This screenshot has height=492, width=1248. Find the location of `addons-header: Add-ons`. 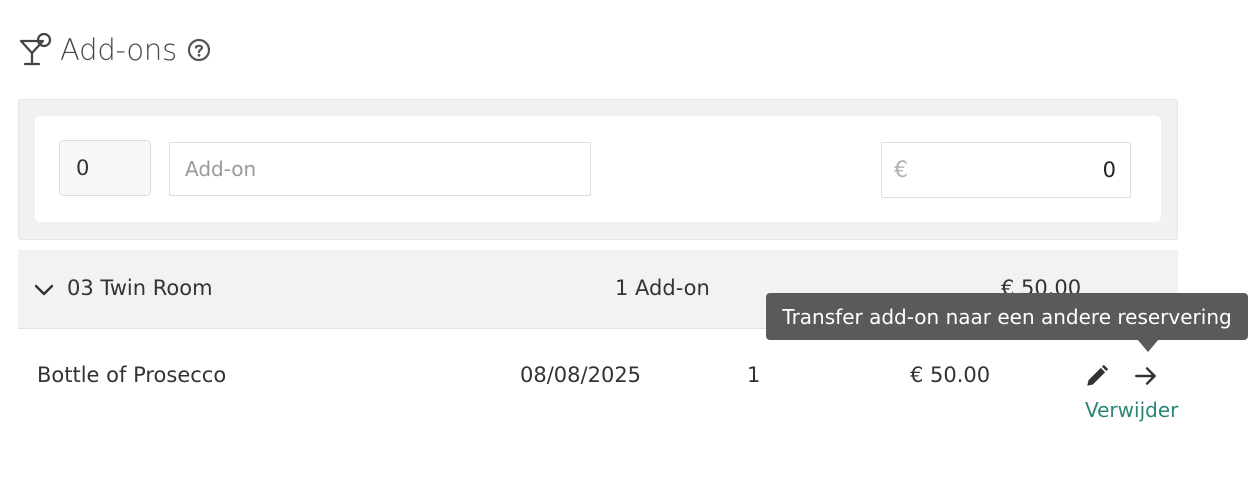

addons-header: Add-ons is located at coordinates (114, 50).